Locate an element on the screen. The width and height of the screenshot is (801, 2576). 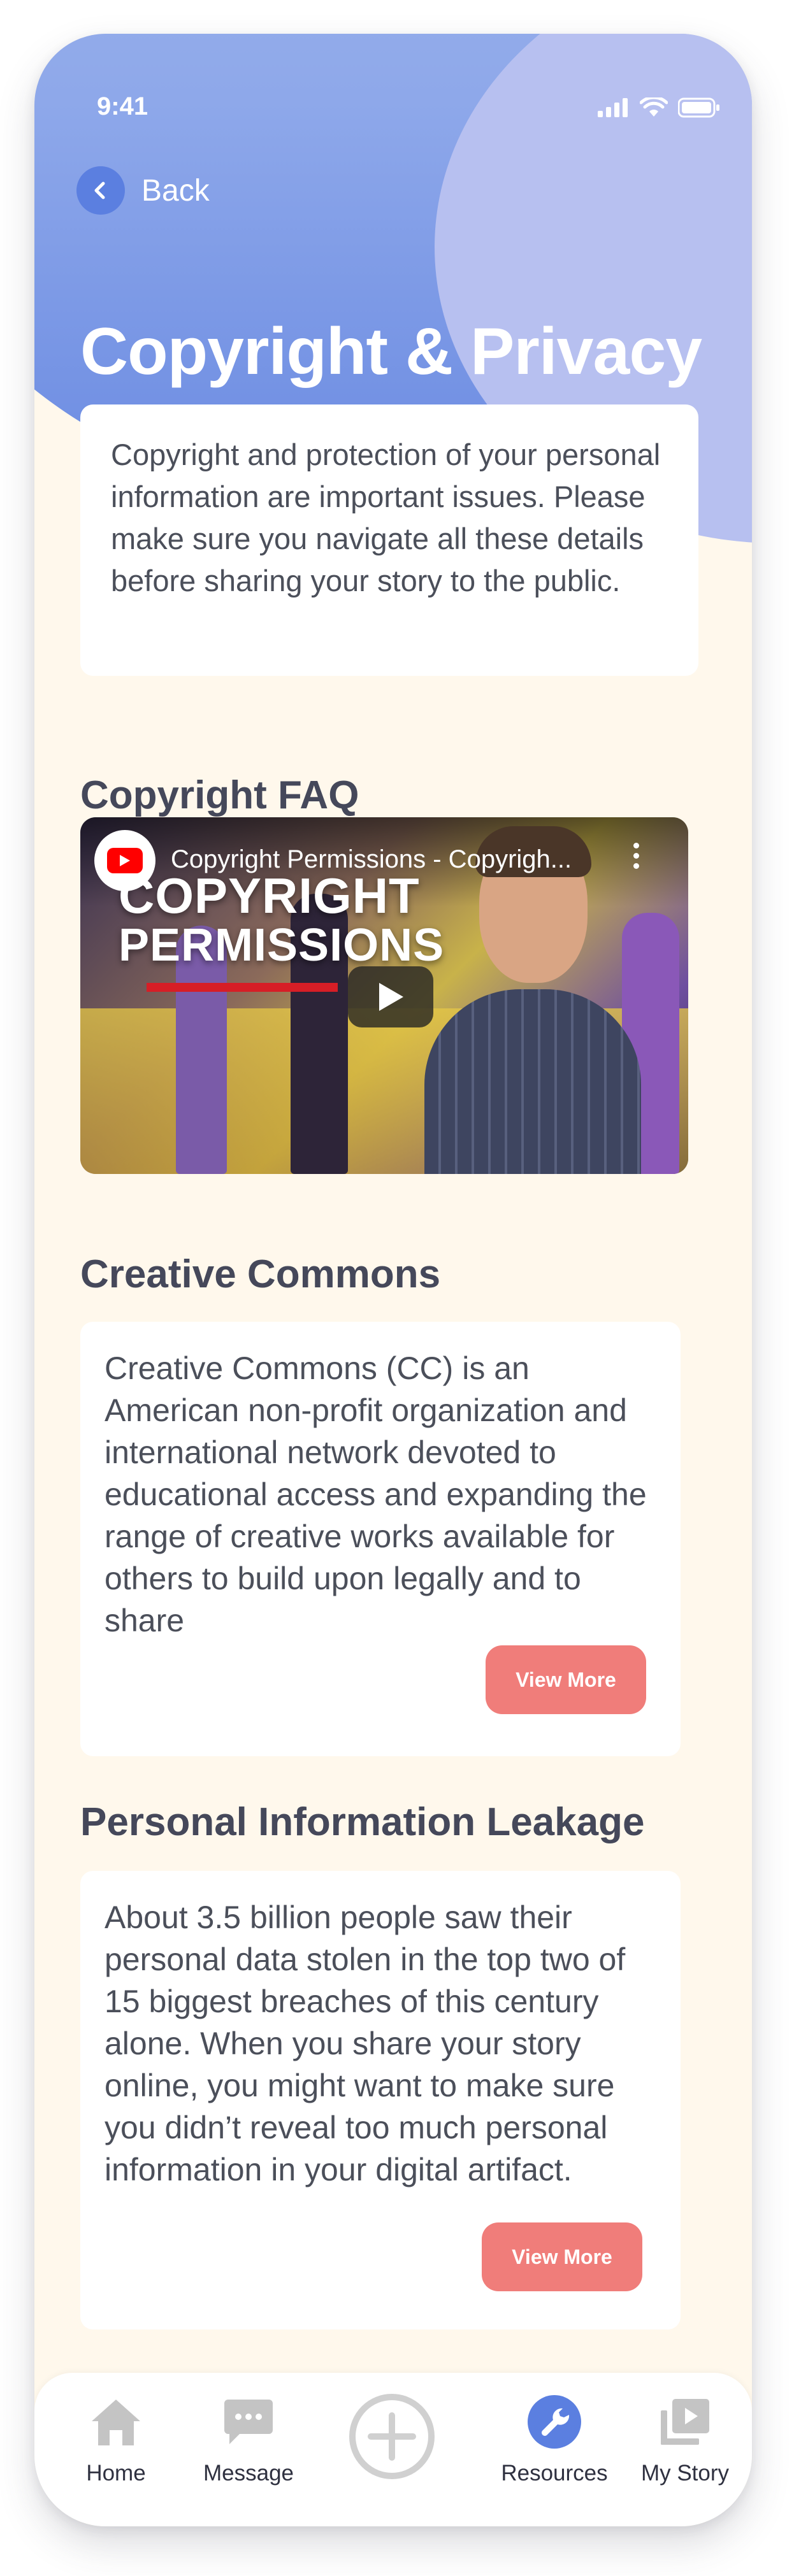
creative-commons-view-more-button: View More is located at coordinates (566, 1679).